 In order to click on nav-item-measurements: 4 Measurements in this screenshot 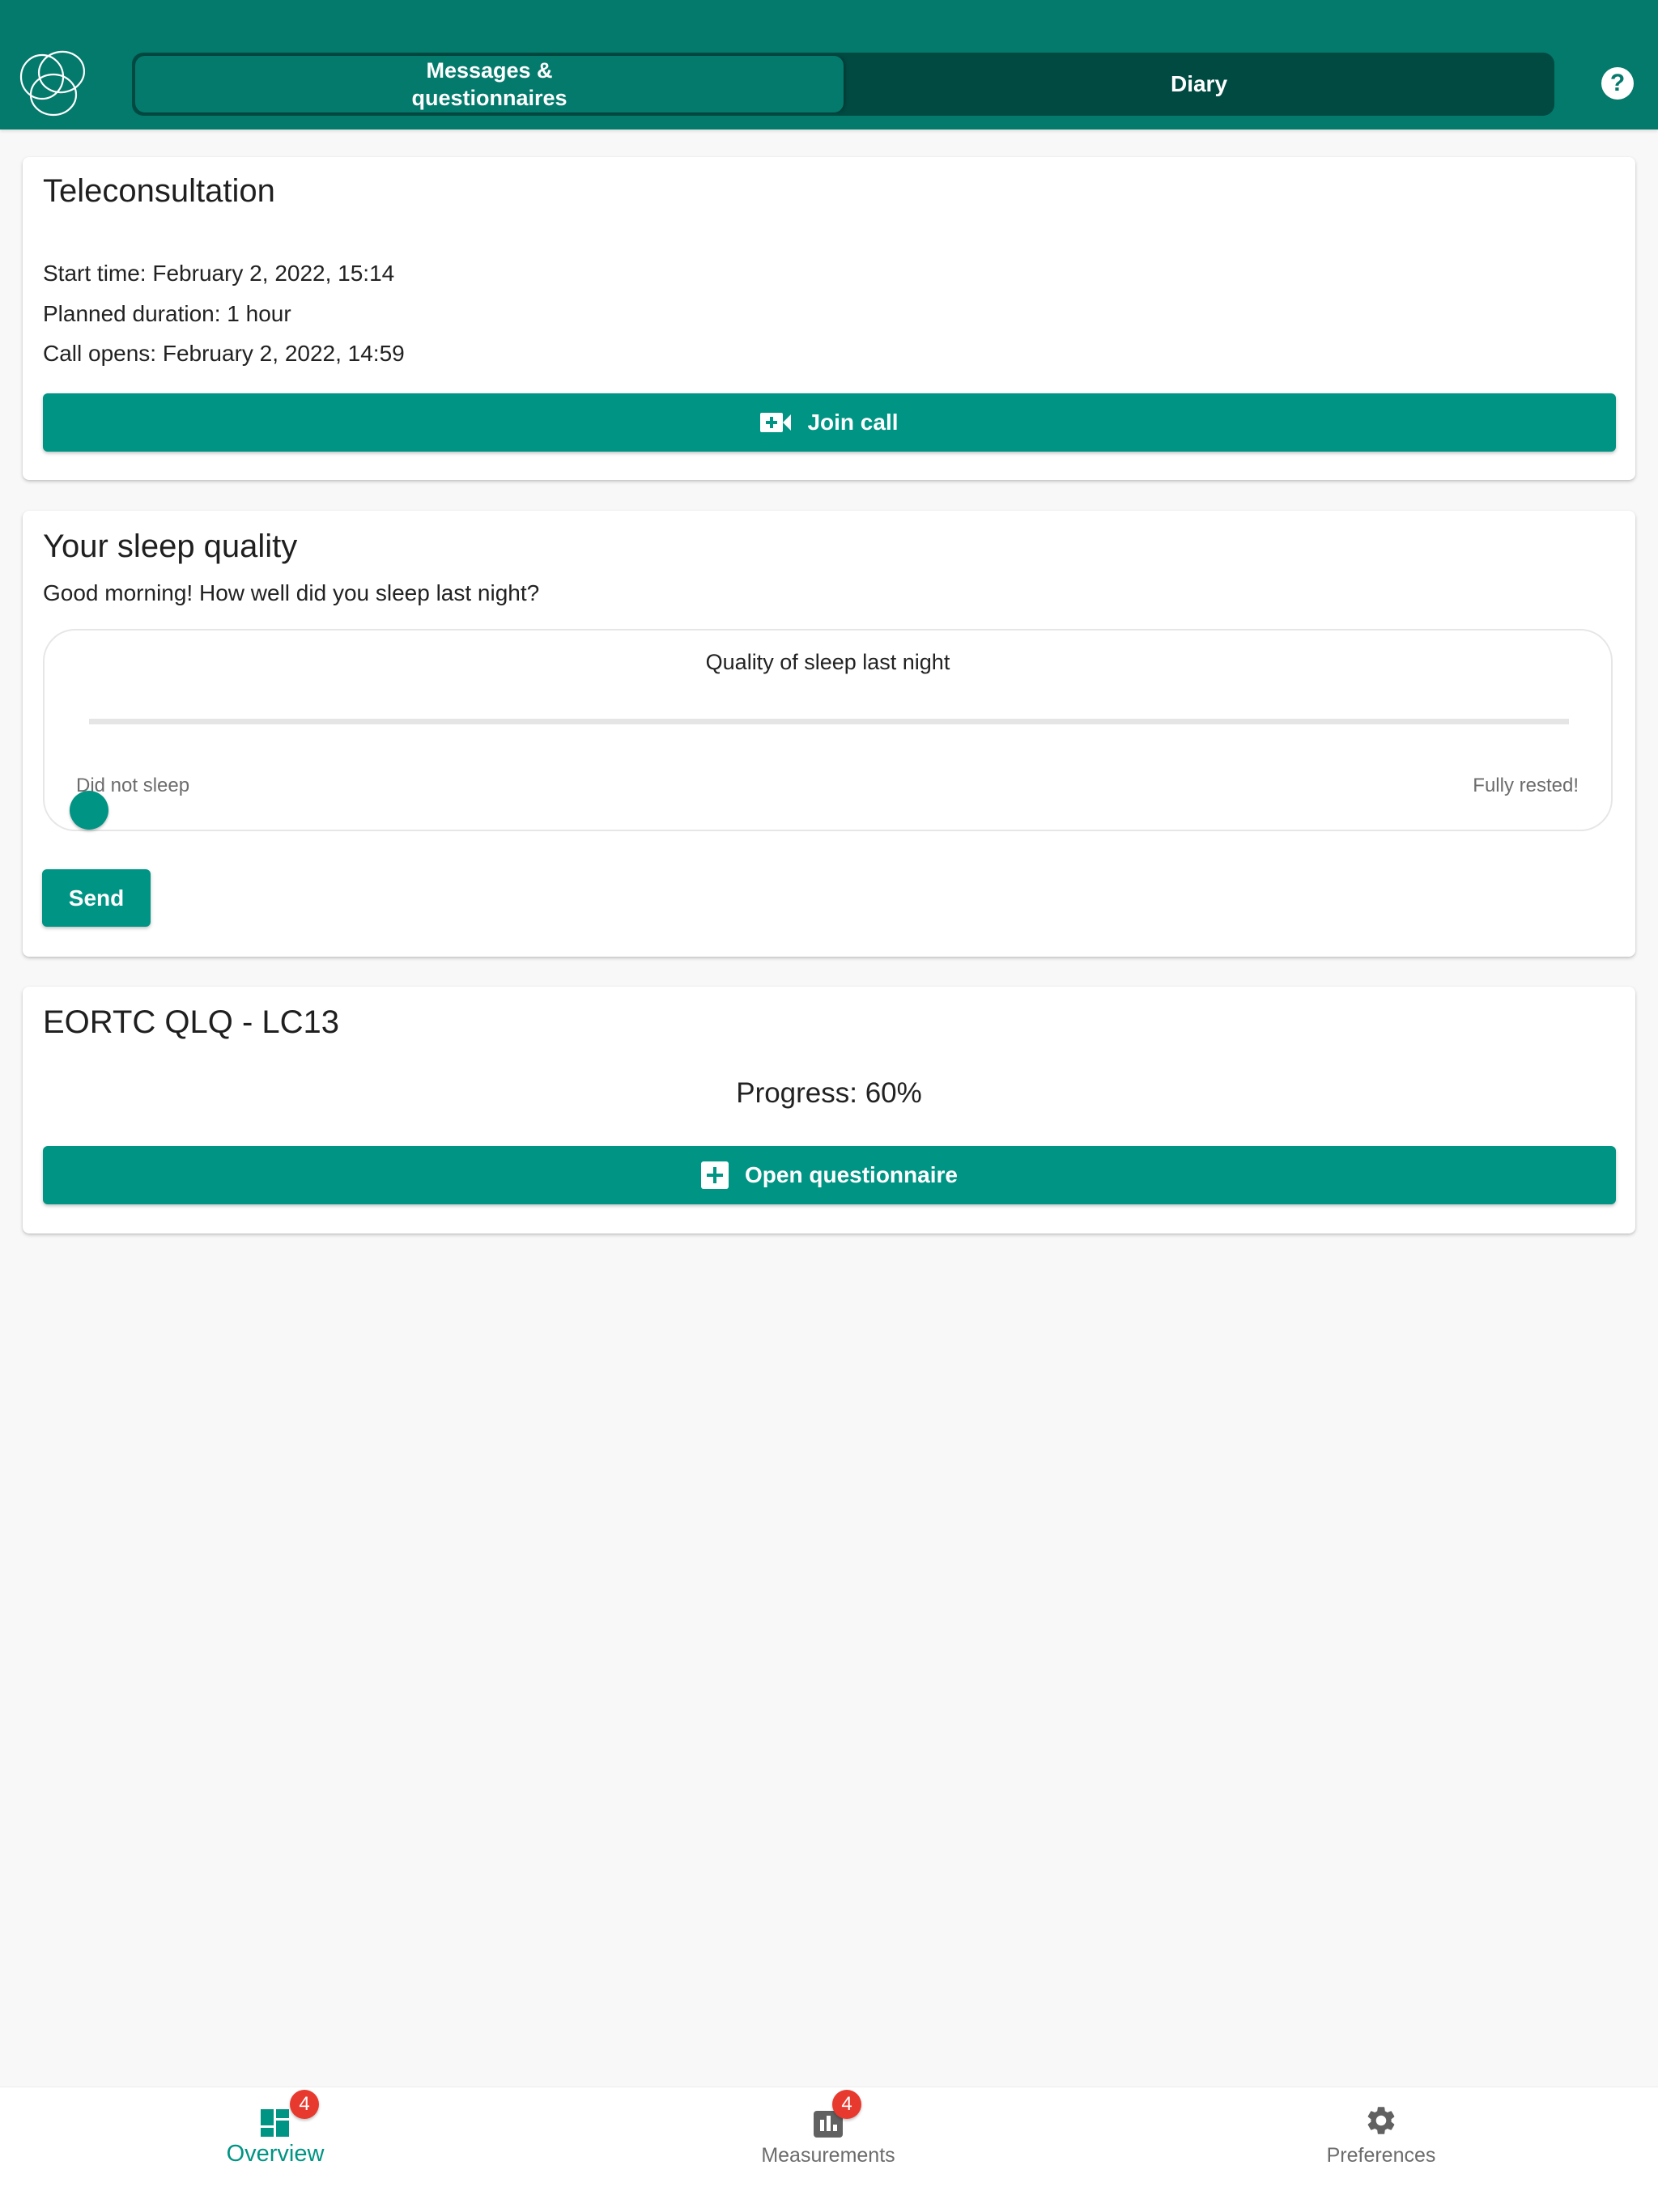, I will do `click(828, 2135)`.